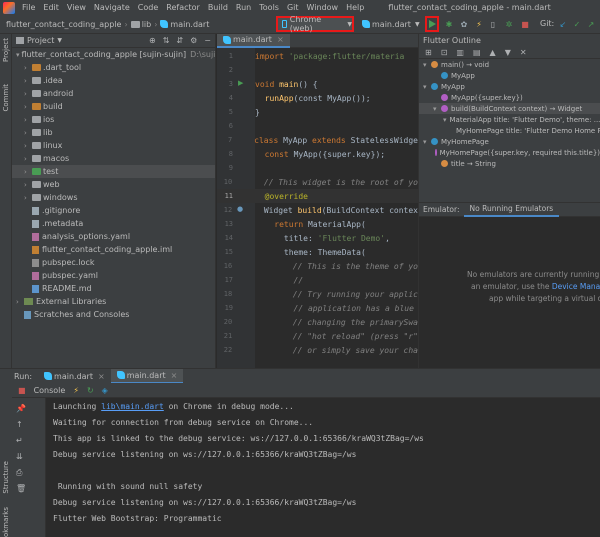  I want to click on menu-file: File, so click(28, 7).